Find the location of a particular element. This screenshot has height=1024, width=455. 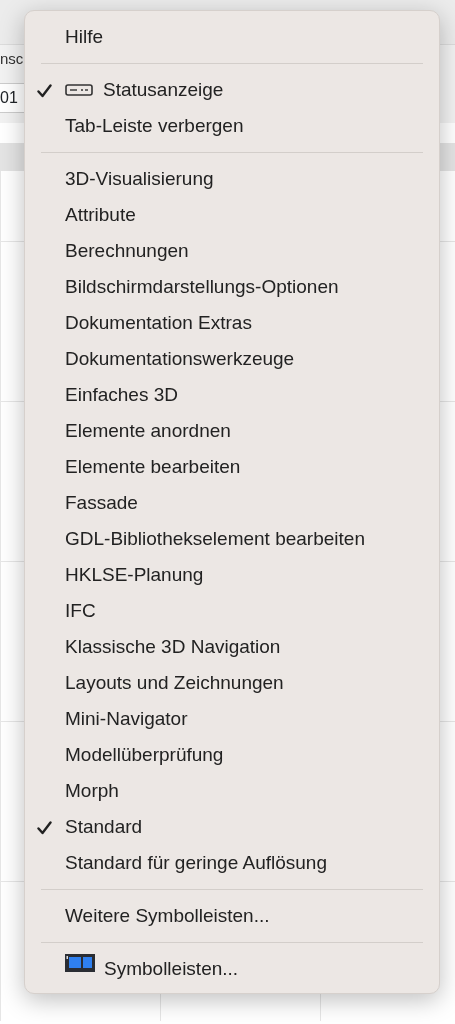

menu-item: Standard für geringe Auflösung is located at coordinates (232, 863).